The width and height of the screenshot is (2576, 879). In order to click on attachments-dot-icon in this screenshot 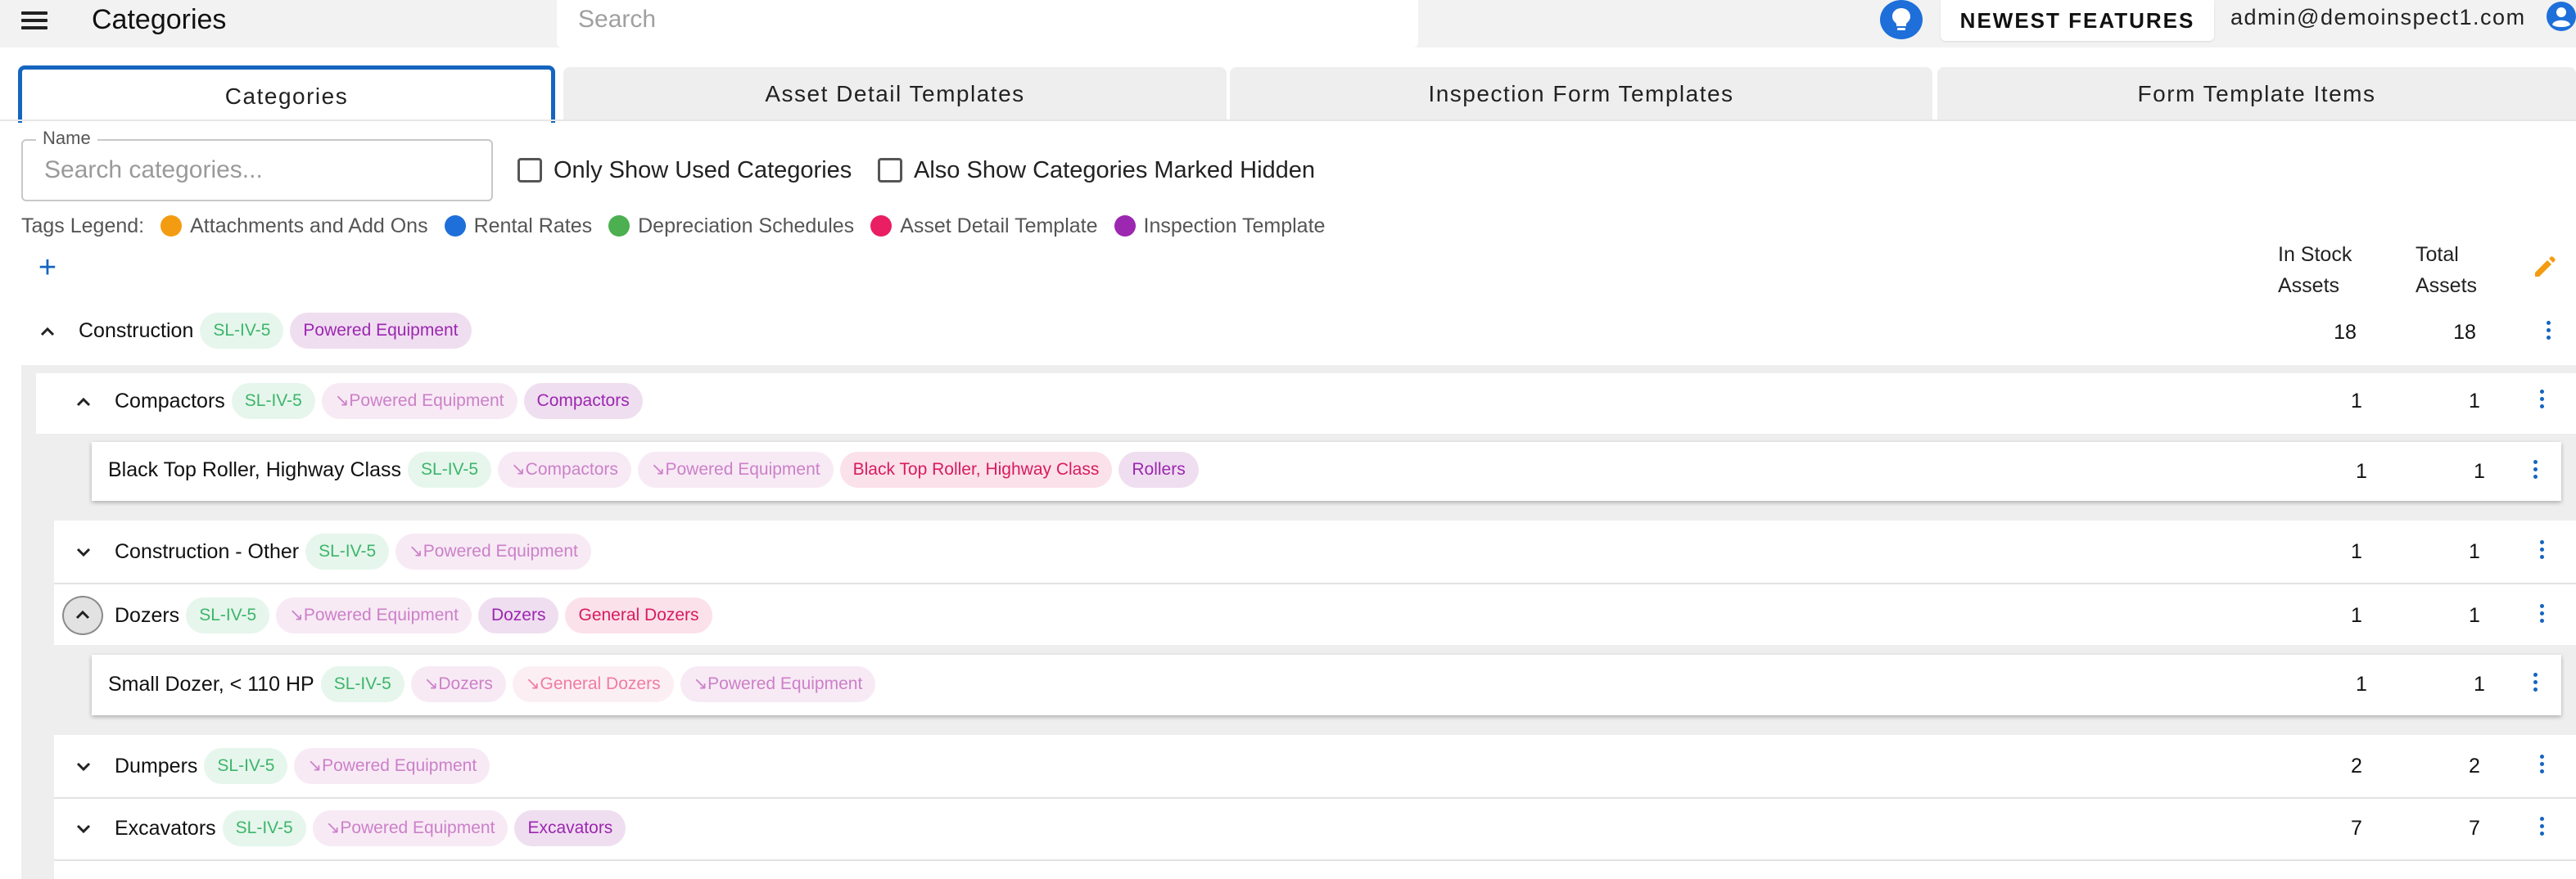, I will do `click(171, 226)`.